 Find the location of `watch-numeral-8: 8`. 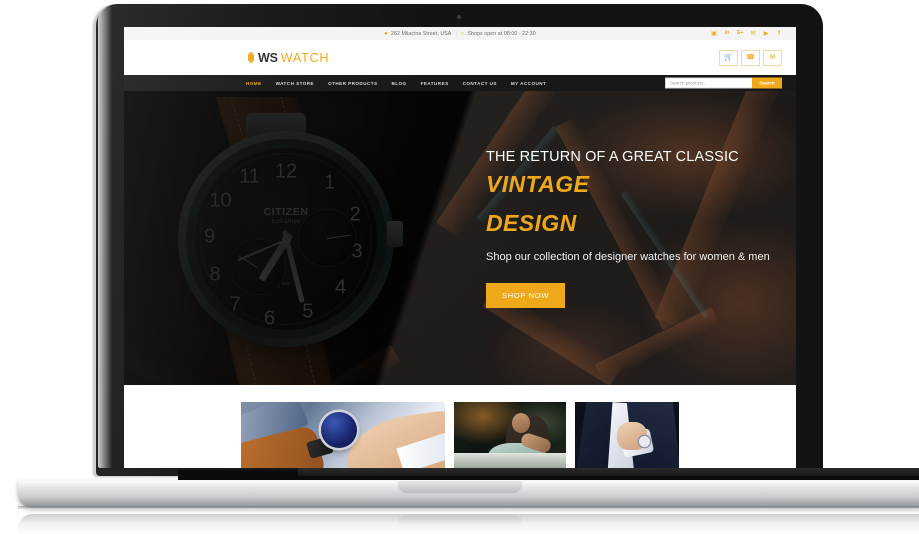

watch-numeral-8: 8 is located at coordinates (215, 274).